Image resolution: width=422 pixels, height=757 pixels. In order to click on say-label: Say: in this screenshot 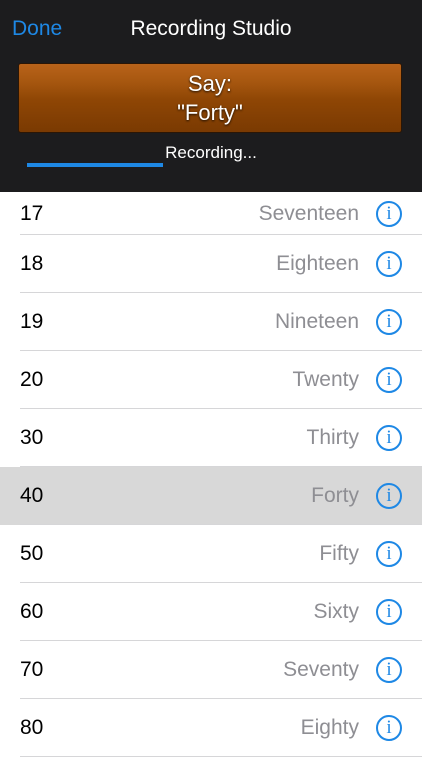, I will do `click(210, 83)`.